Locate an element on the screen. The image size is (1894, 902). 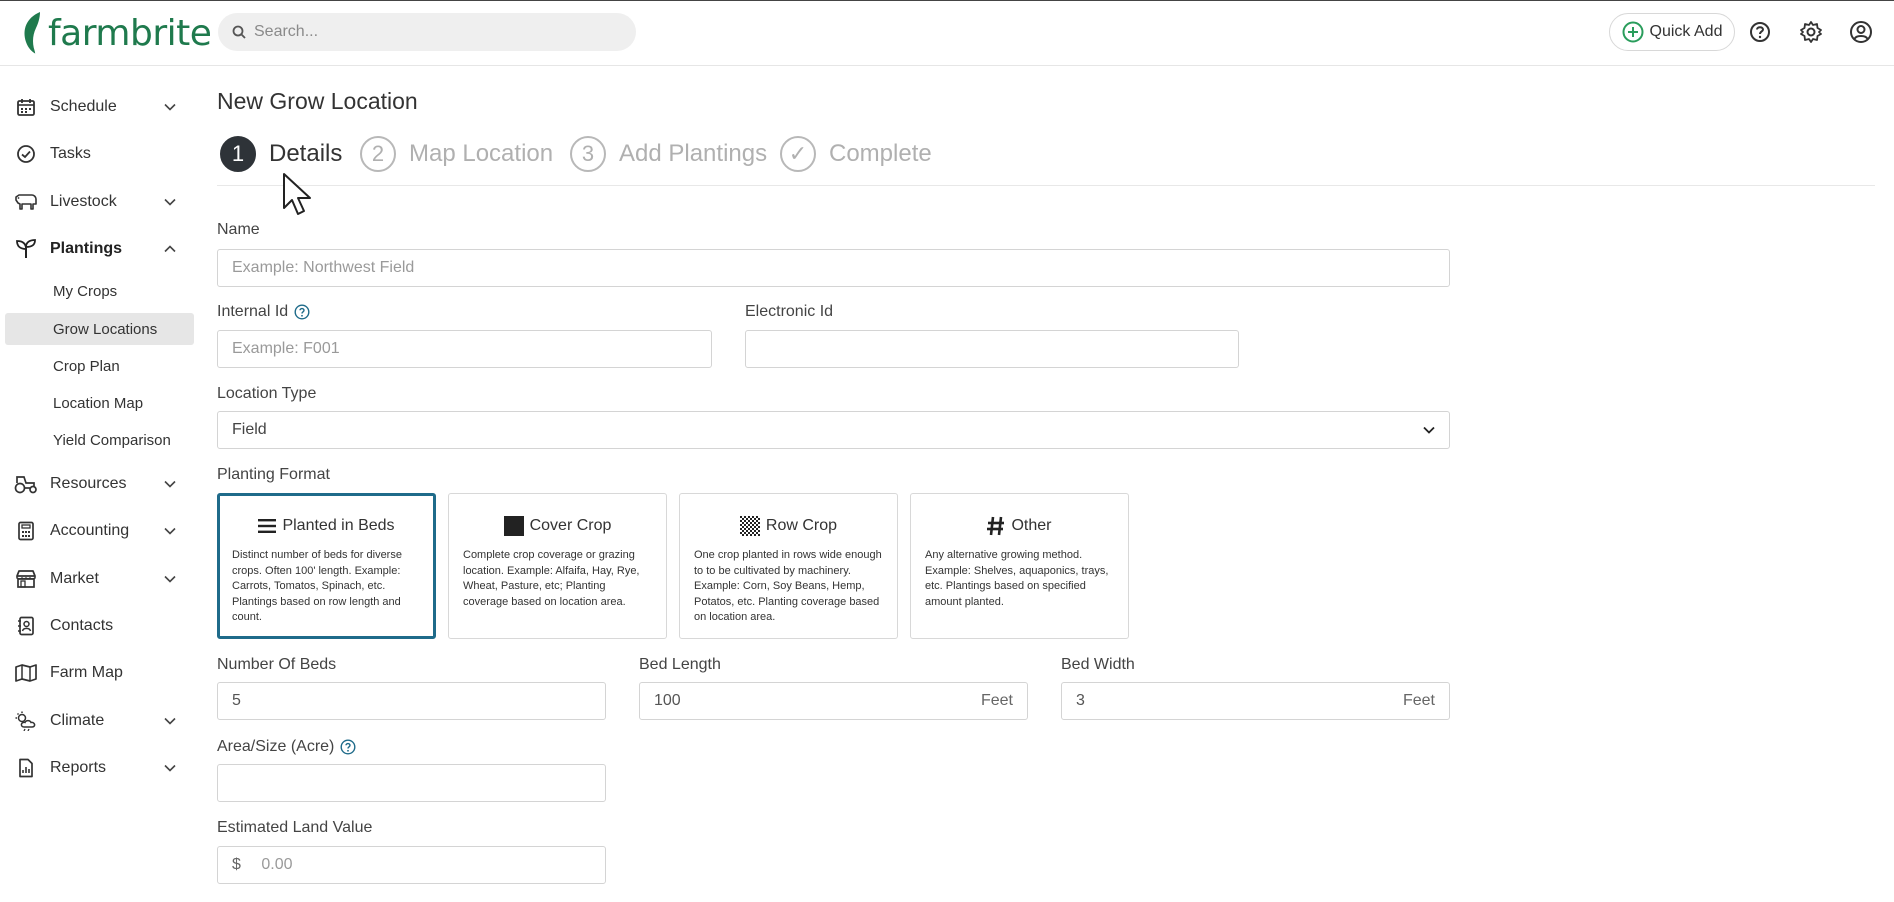
name-label: Name is located at coordinates (238, 230).